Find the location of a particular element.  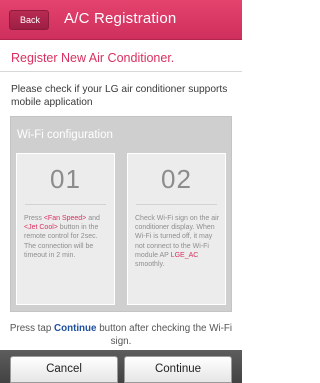

step-number: 02 is located at coordinates (176, 179).